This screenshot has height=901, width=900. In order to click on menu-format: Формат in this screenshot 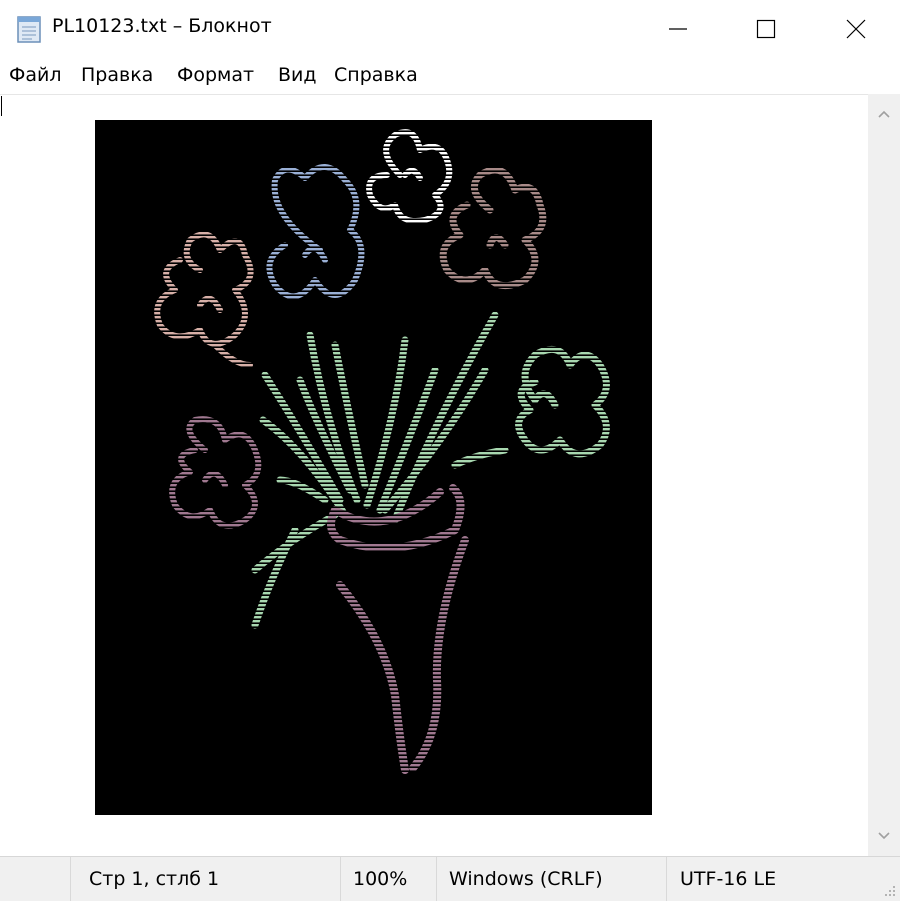, I will do `click(215, 75)`.